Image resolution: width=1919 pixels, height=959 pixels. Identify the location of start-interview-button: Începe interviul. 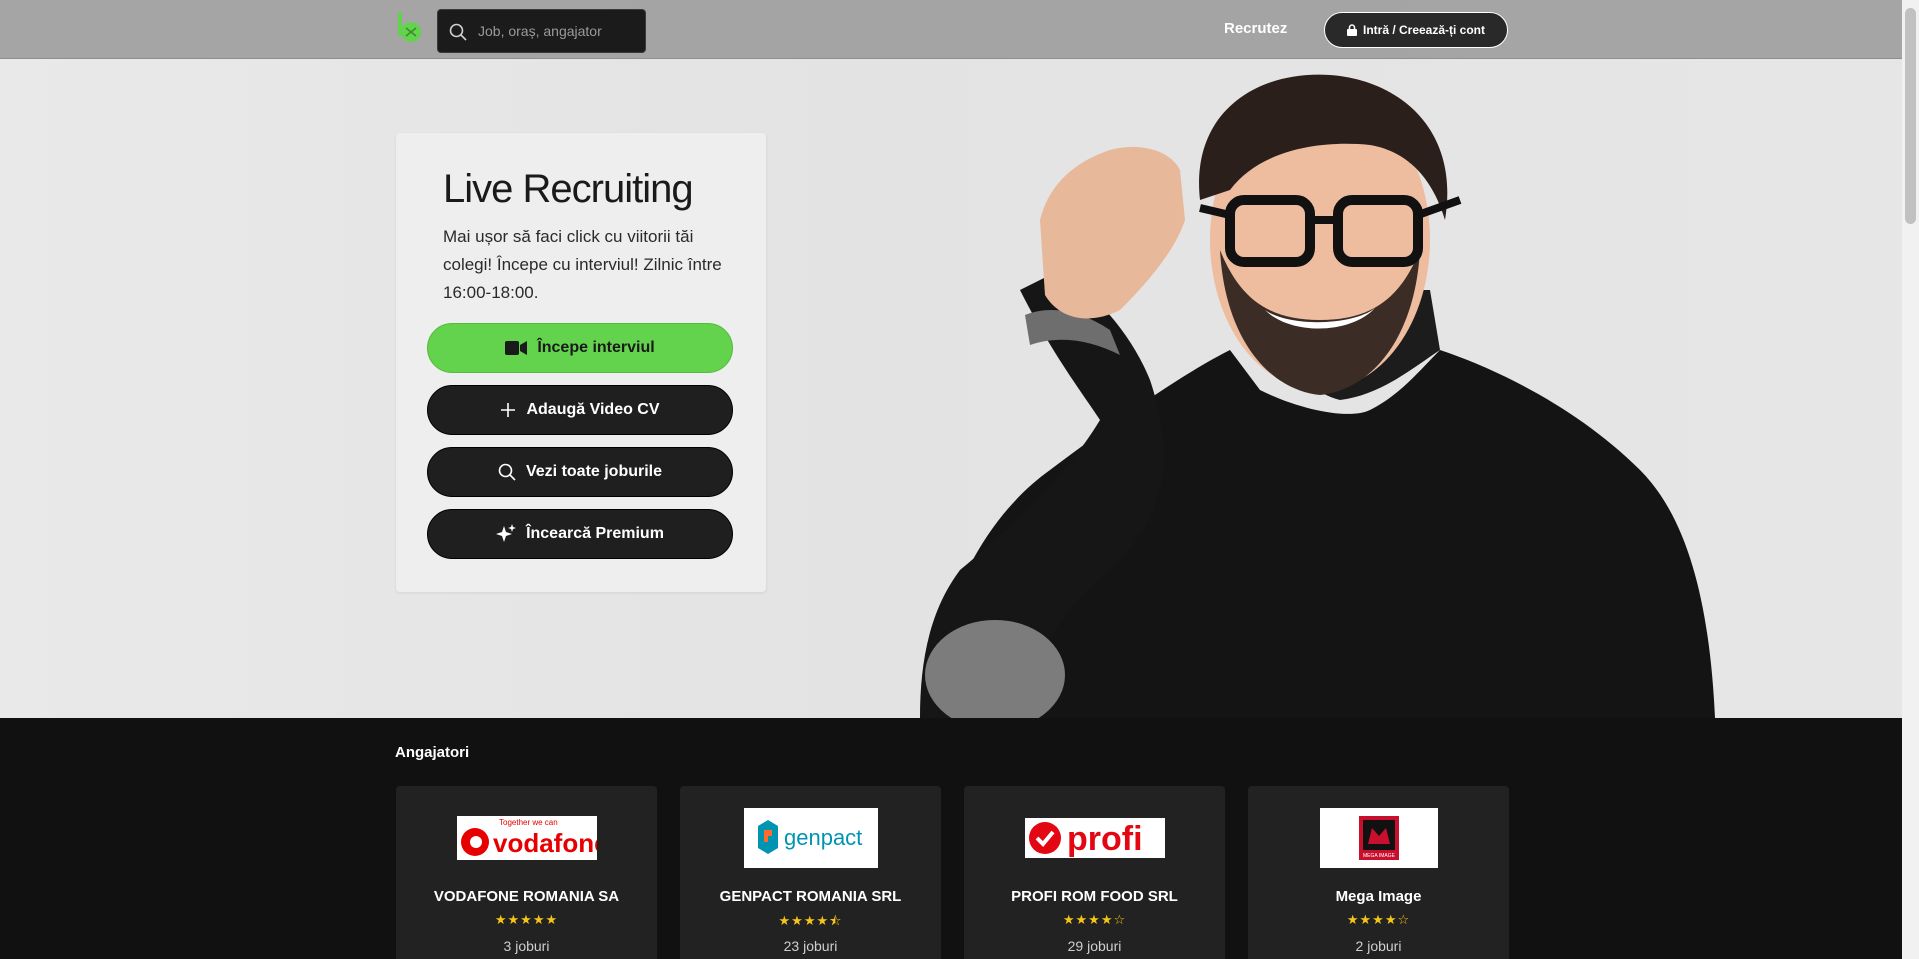
(580, 348).